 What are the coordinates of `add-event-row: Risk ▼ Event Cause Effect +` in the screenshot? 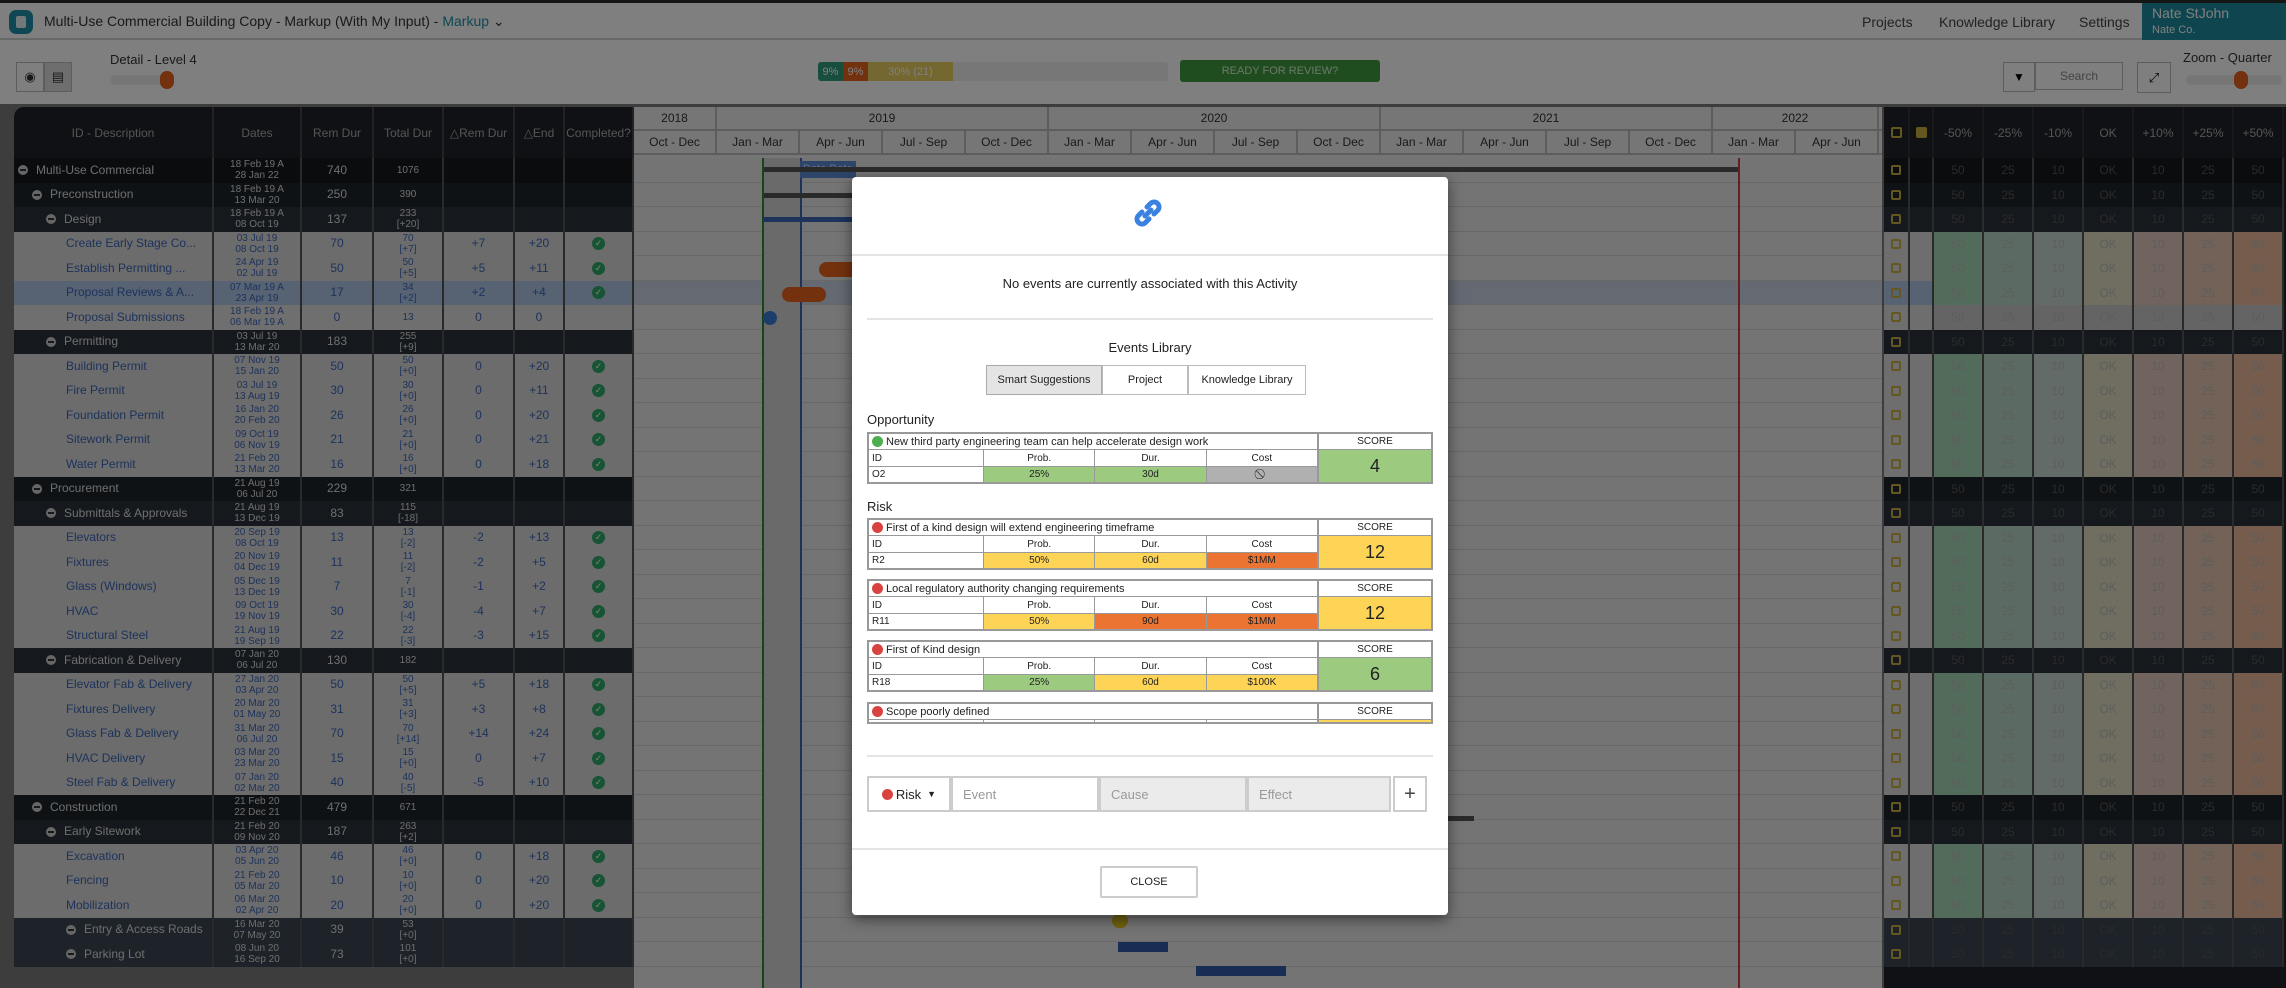 It's located at (1147, 794).